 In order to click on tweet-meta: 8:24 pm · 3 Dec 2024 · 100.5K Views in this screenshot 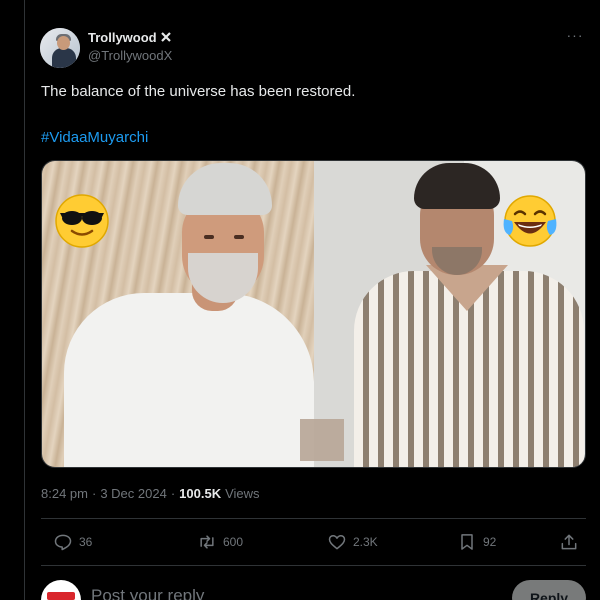, I will do `click(150, 493)`.